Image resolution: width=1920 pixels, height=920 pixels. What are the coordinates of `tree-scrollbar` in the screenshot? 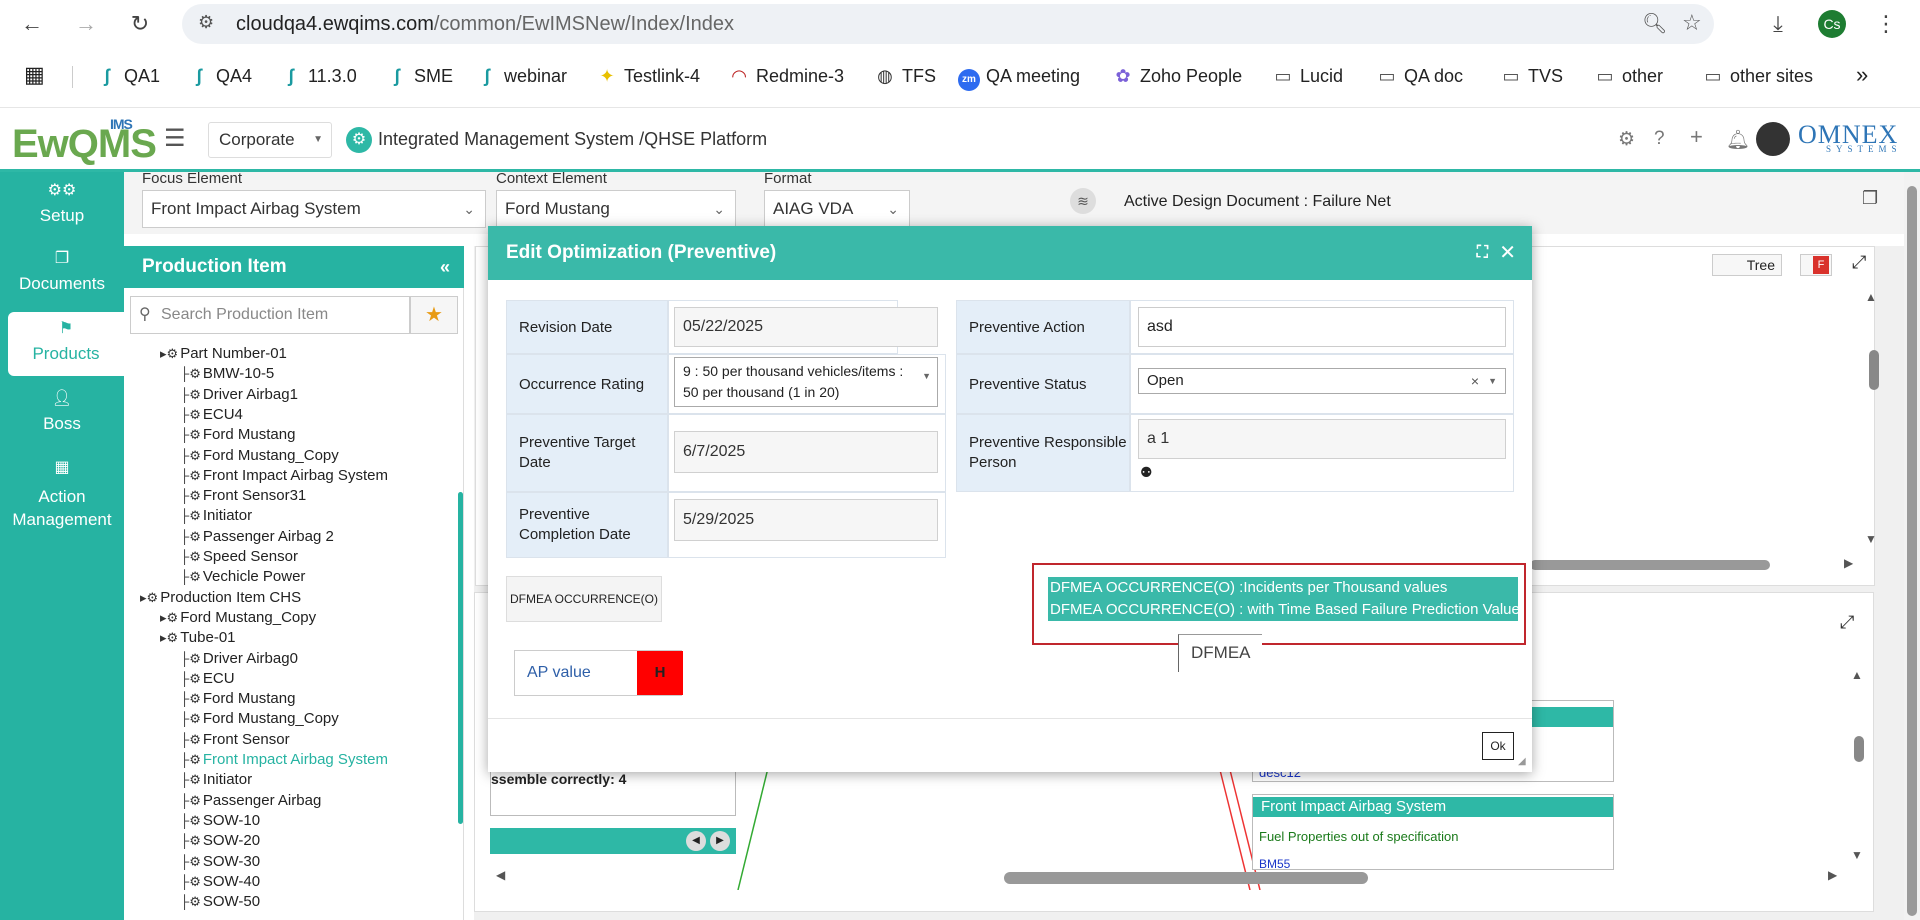 It's located at (460, 658).